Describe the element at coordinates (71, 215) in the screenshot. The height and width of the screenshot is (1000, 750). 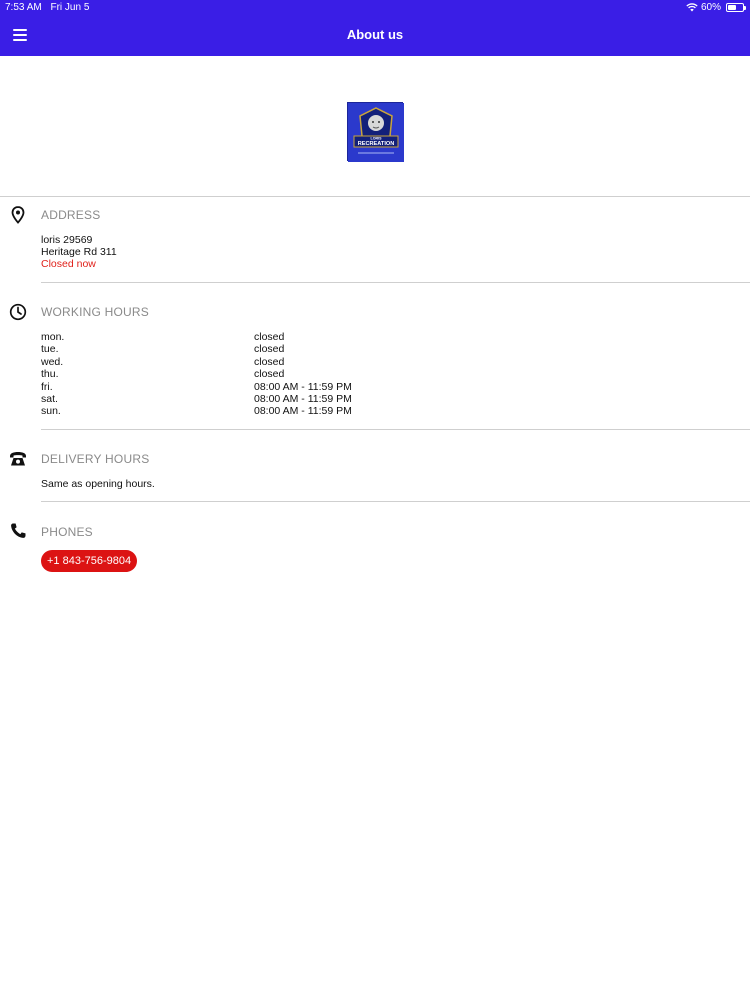
I see `address-title: ADDRESS` at that location.